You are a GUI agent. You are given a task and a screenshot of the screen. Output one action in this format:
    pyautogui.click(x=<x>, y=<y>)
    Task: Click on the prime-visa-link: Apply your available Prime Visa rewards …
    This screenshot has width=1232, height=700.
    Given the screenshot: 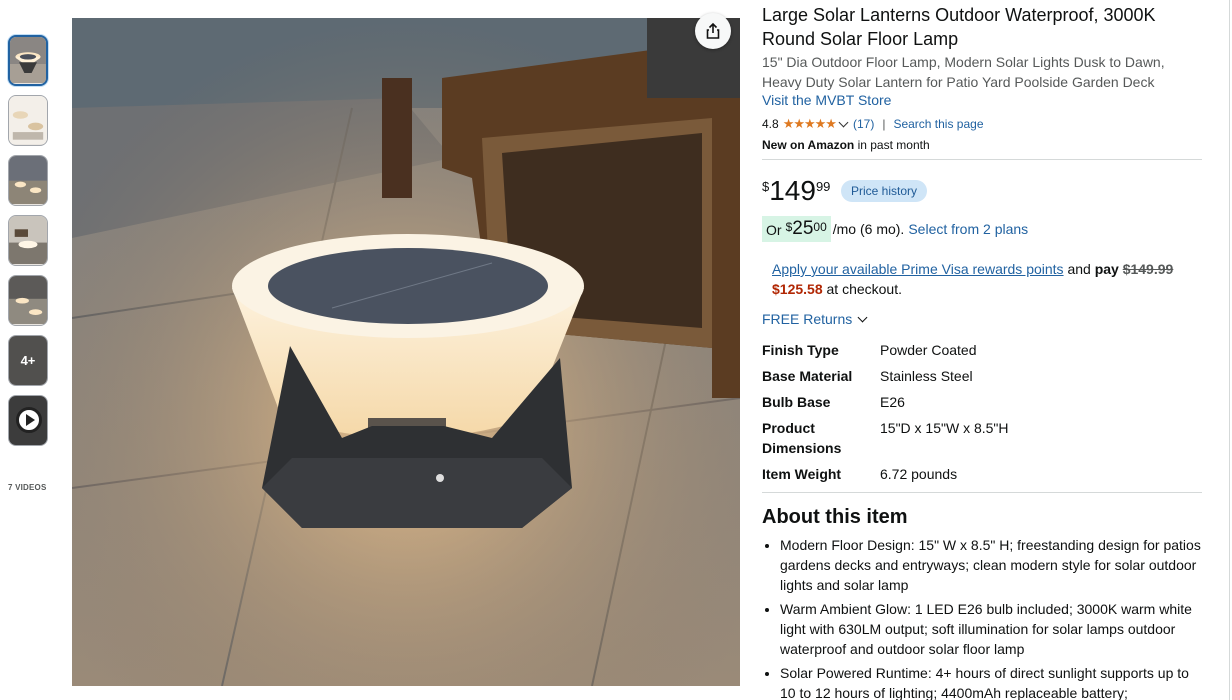 What is the action you would take?
    pyautogui.click(x=918, y=269)
    